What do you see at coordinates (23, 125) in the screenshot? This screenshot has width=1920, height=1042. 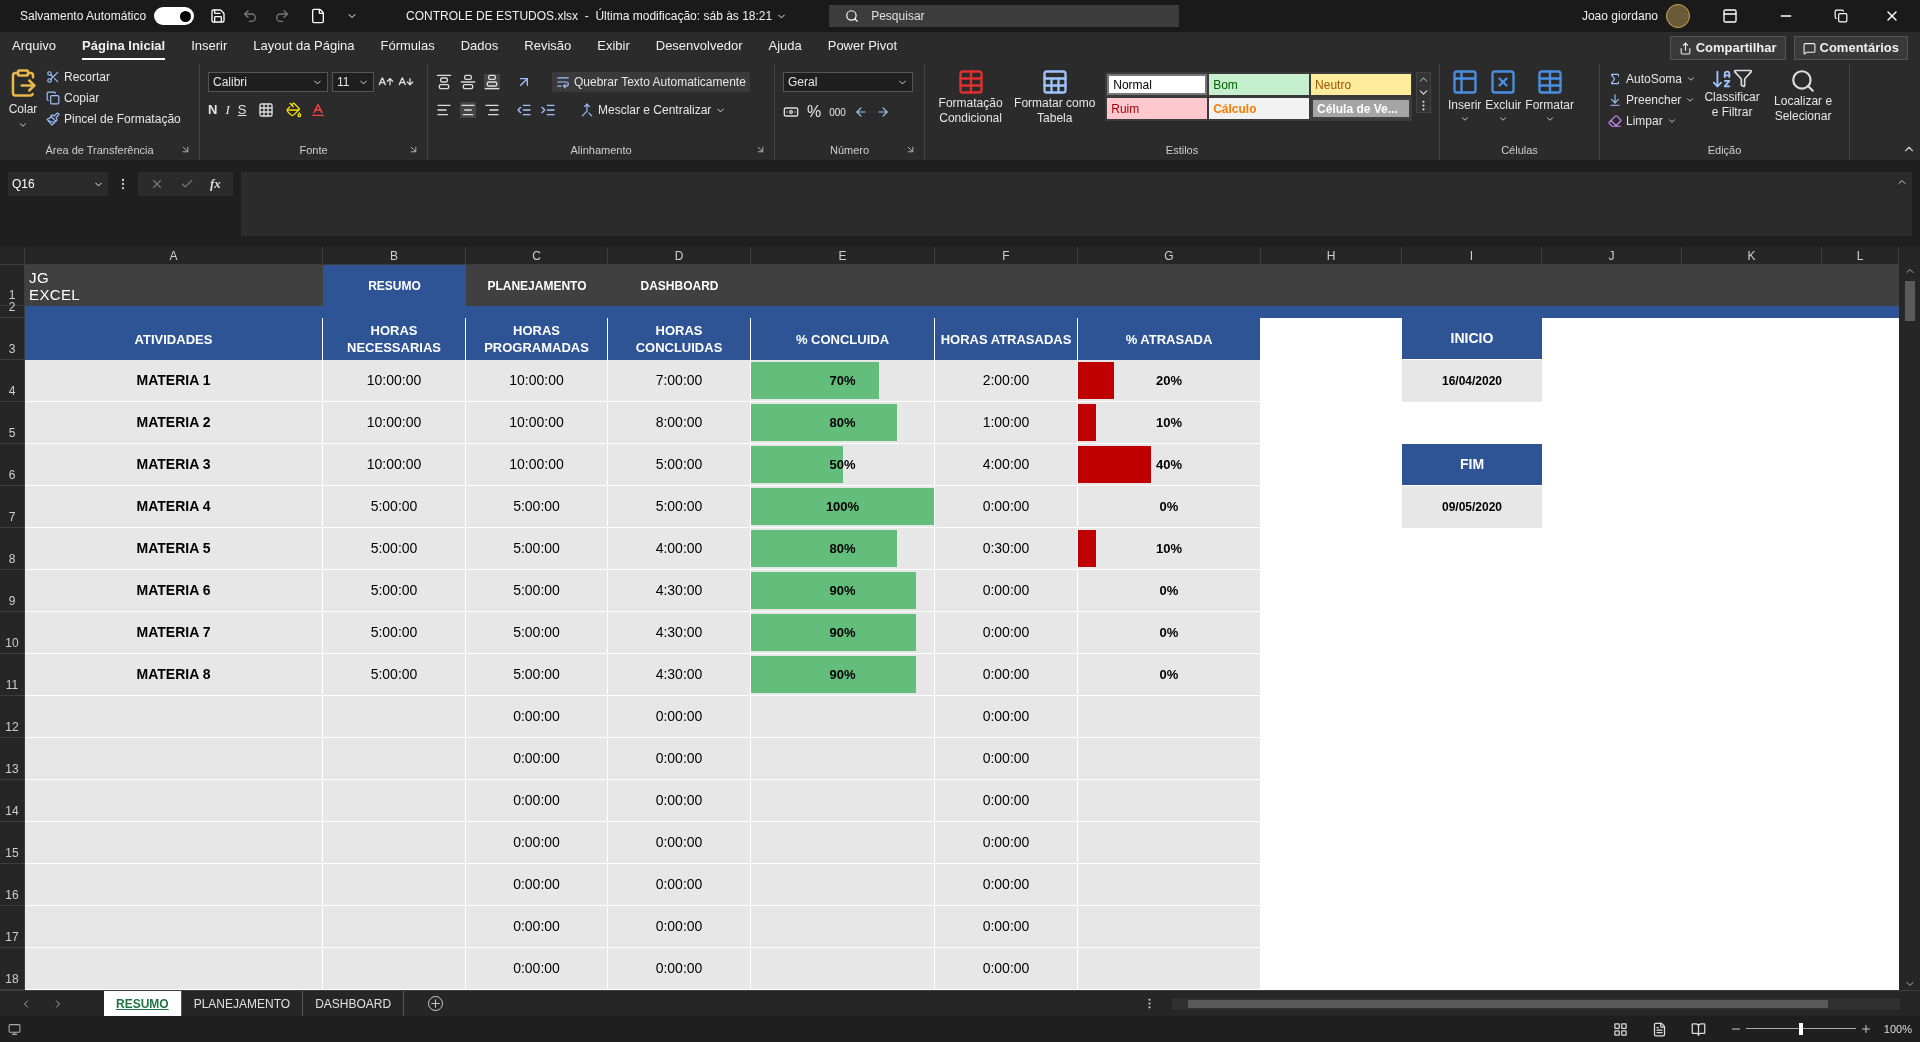 I see `caret-icon` at bounding box center [23, 125].